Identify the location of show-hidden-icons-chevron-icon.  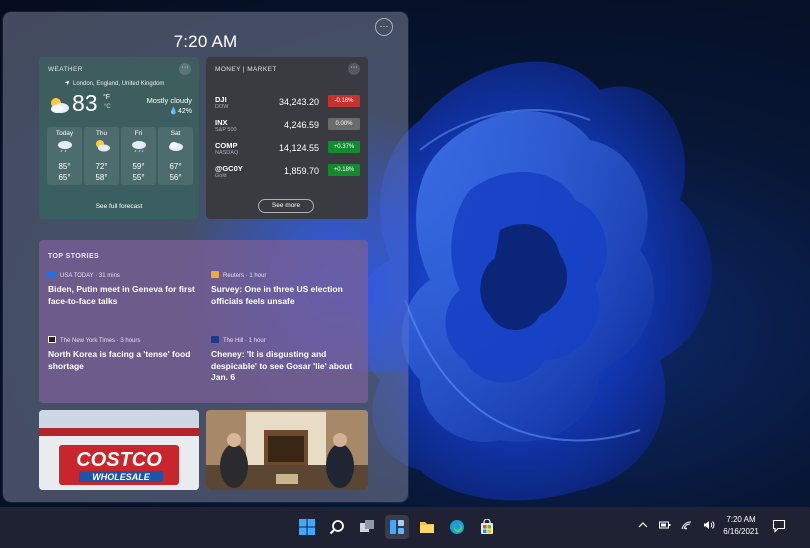
(643, 525).